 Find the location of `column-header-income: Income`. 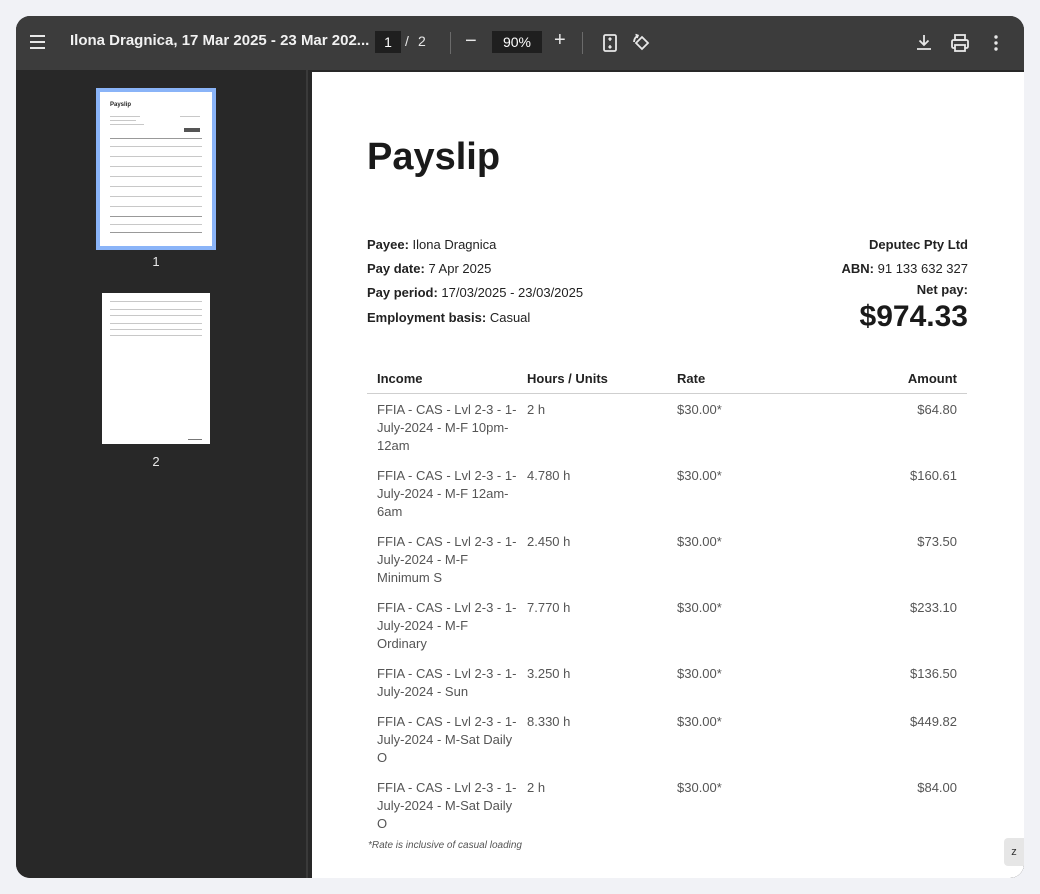

column-header-income: Income is located at coordinates (400, 378).